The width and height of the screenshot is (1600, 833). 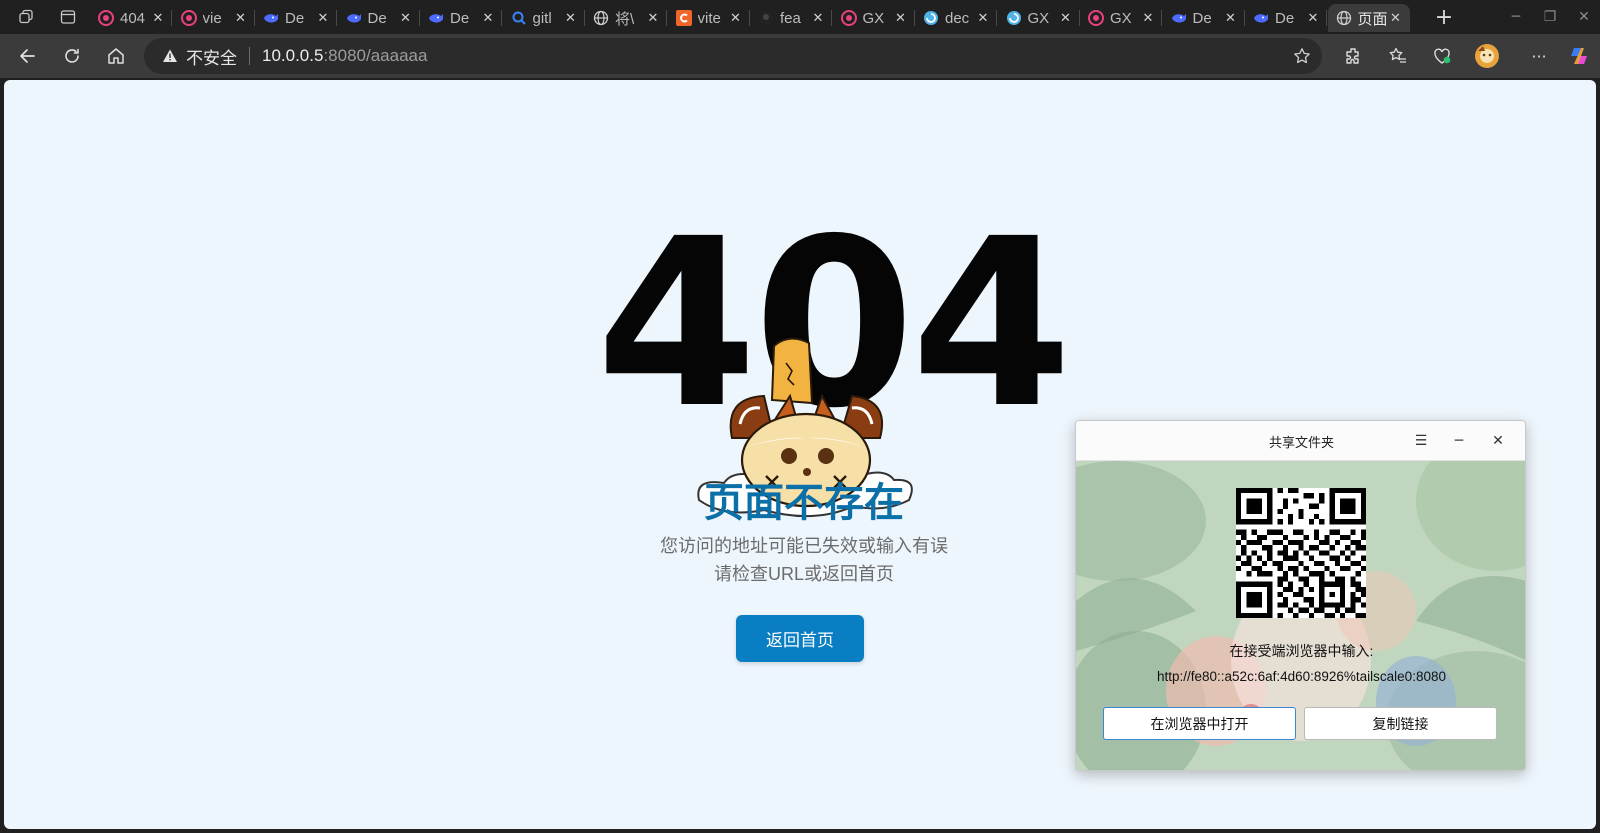 What do you see at coordinates (1199, 723) in the screenshot?
I see `open-in-browser-button: 在浏览器中打开` at bounding box center [1199, 723].